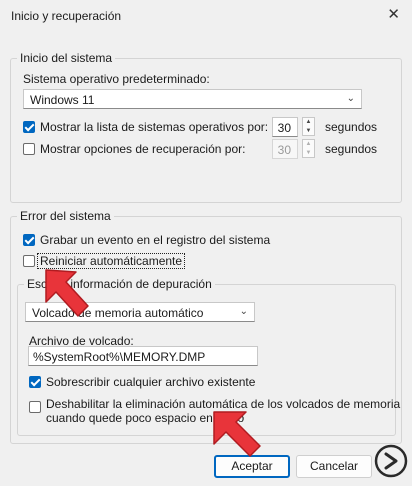 The image size is (412, 486). I want to click on default-os-value: Windows 11, so click(62, 100).